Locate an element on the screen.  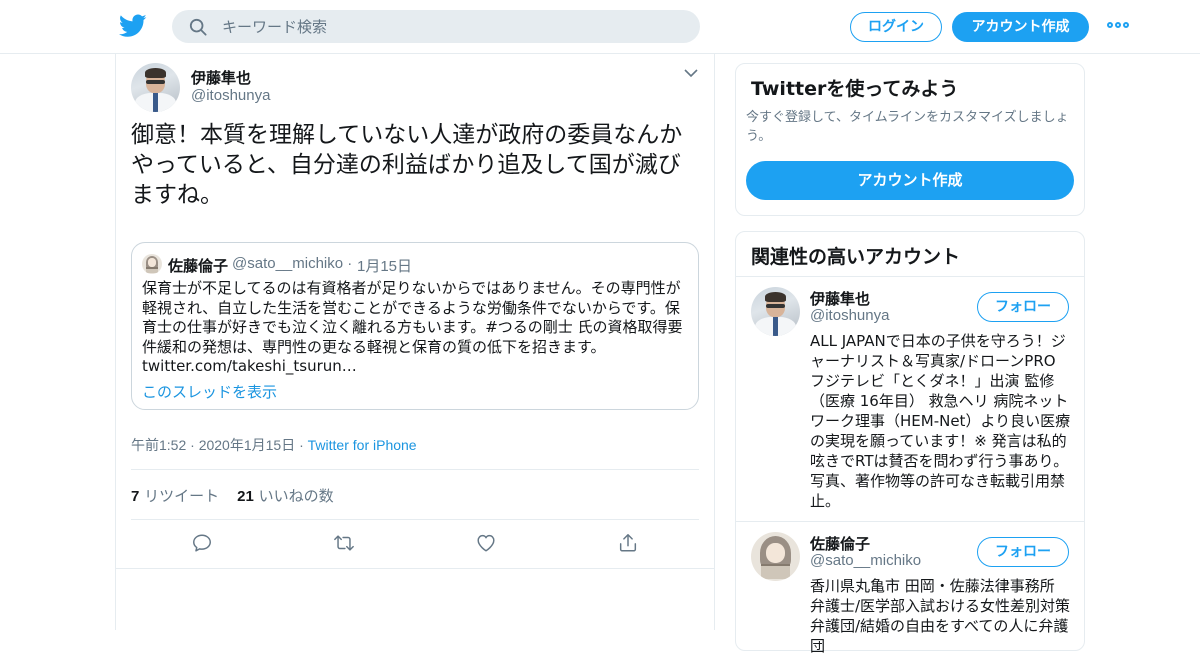
account-name: 佐藤倫子 is located at coordinates (840, 543).